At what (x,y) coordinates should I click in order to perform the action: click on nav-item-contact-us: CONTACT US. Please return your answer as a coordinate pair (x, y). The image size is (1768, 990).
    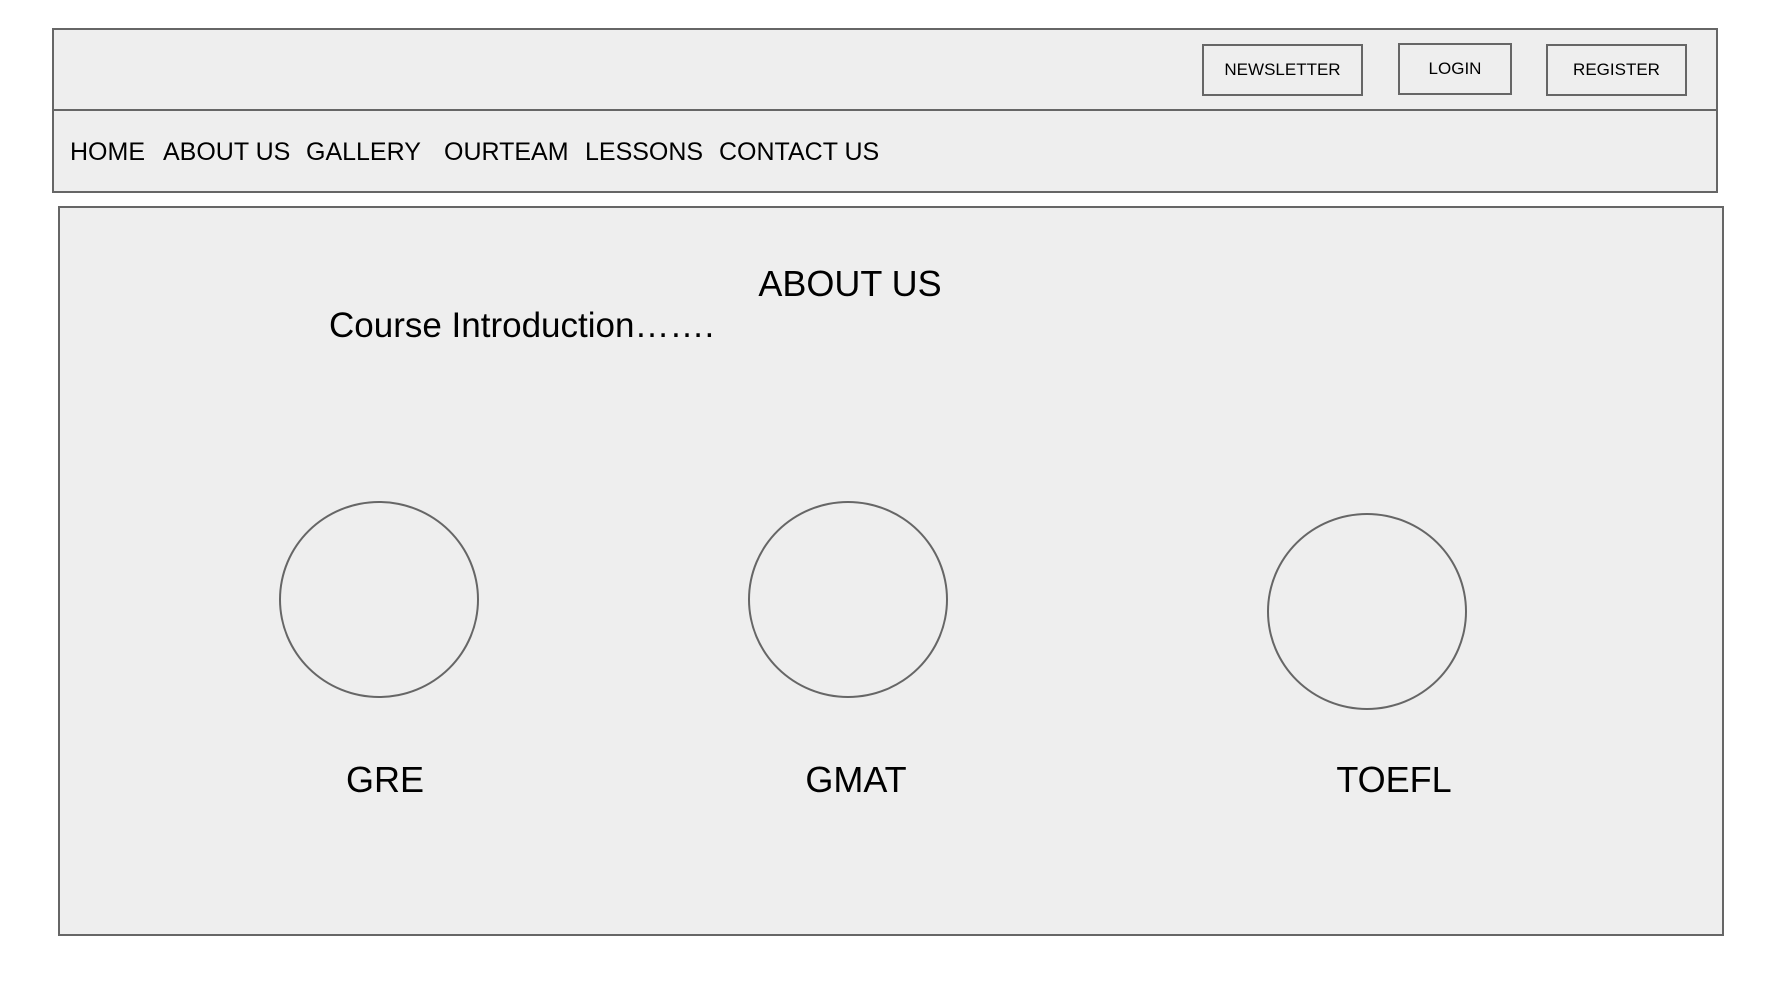
    Looking at the image, I should click on (799, 152).